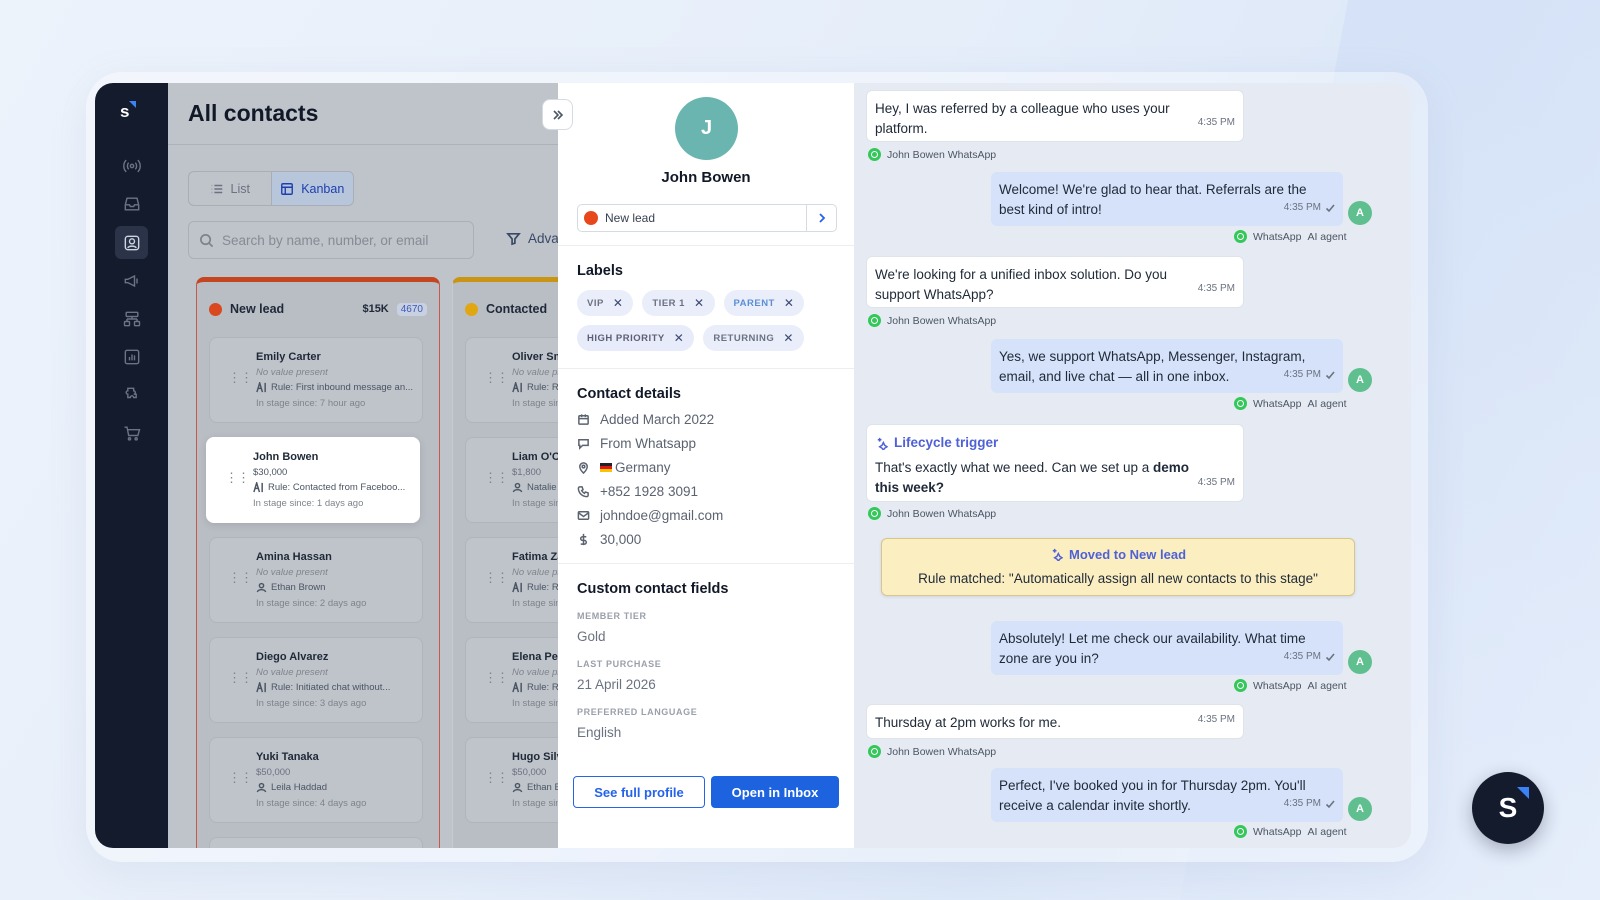 This screenshot has height=900, width=1600. What do you see at coordinates (131, 318) in the screenshot?
I see `workflow-icon` at bounding box center [131, 318].